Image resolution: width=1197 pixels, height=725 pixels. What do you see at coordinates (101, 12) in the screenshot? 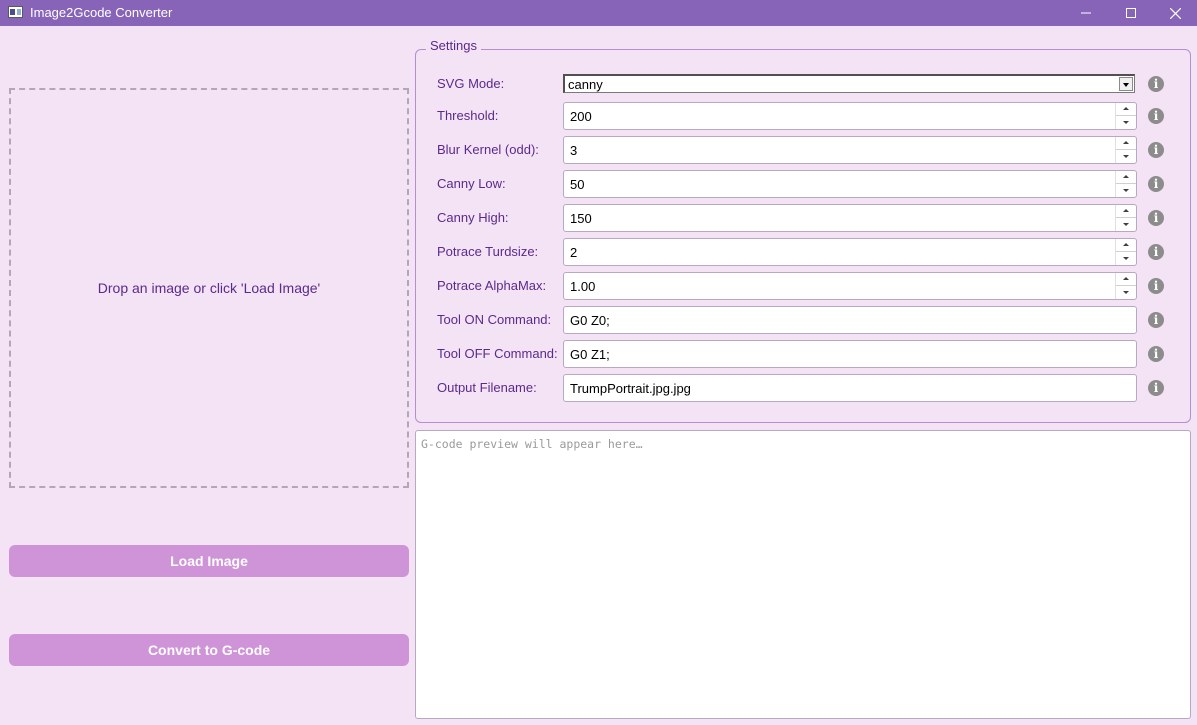
I see `window-title: Image2Gcode Converter` at bounding box center [101, 12].